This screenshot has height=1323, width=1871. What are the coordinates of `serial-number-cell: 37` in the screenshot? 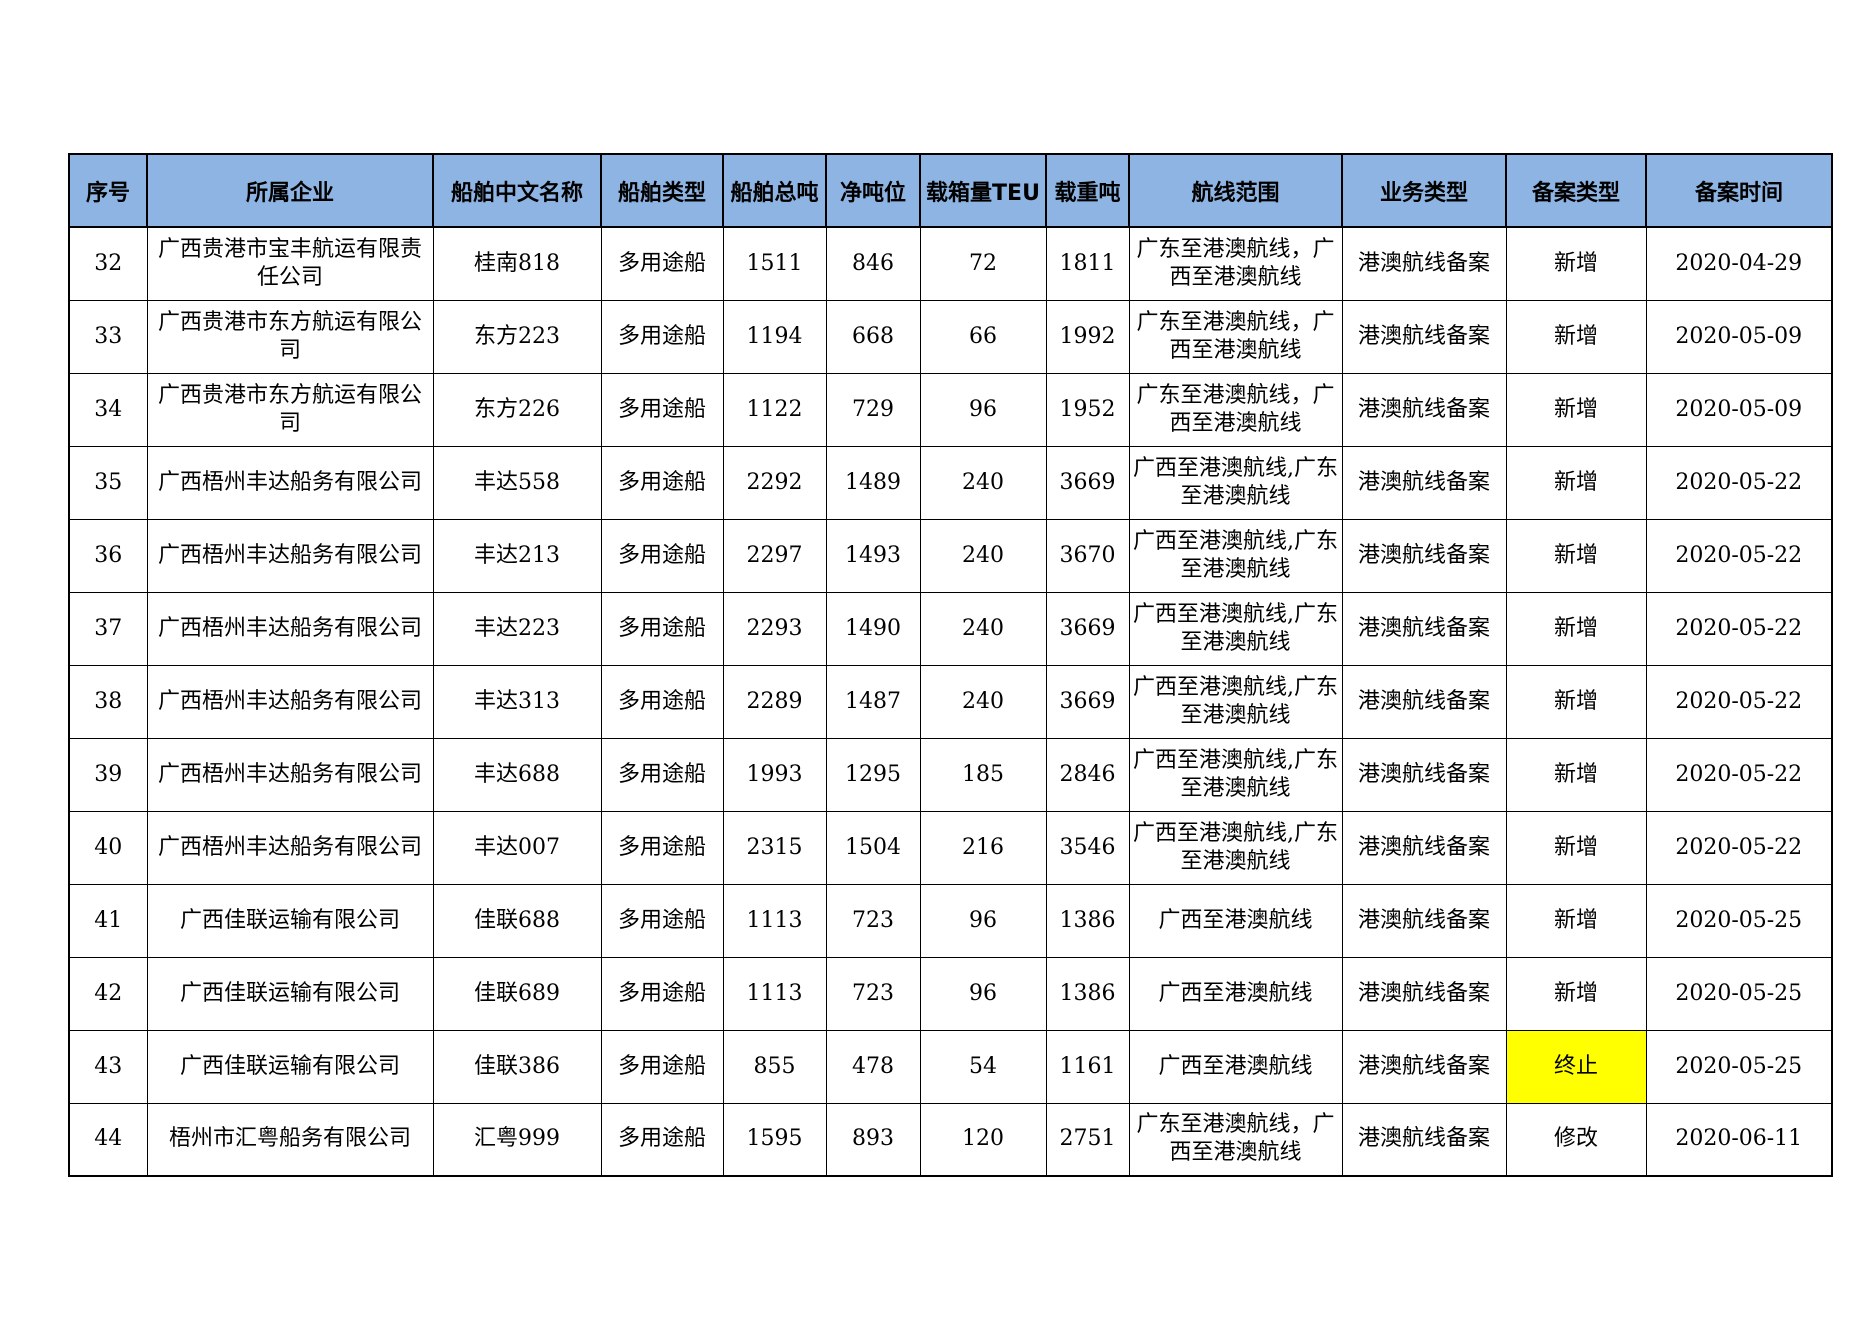 It's located at (108, 628).